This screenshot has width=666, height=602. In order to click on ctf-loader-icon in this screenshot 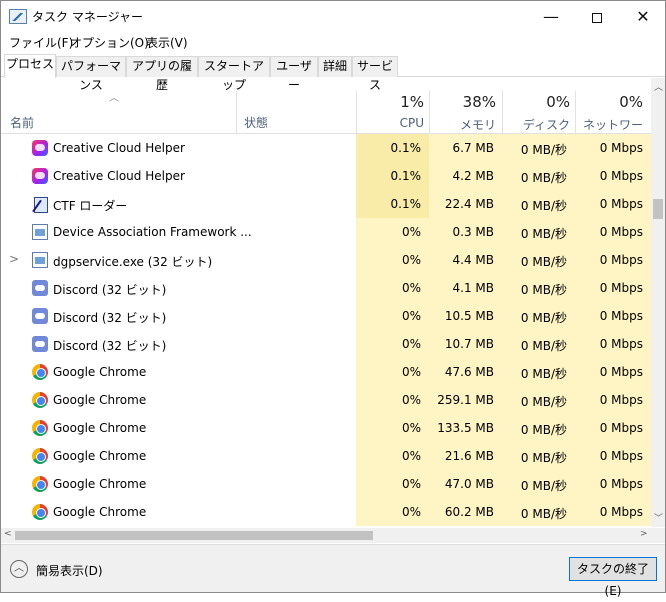, I will do `click(40, 204)`.